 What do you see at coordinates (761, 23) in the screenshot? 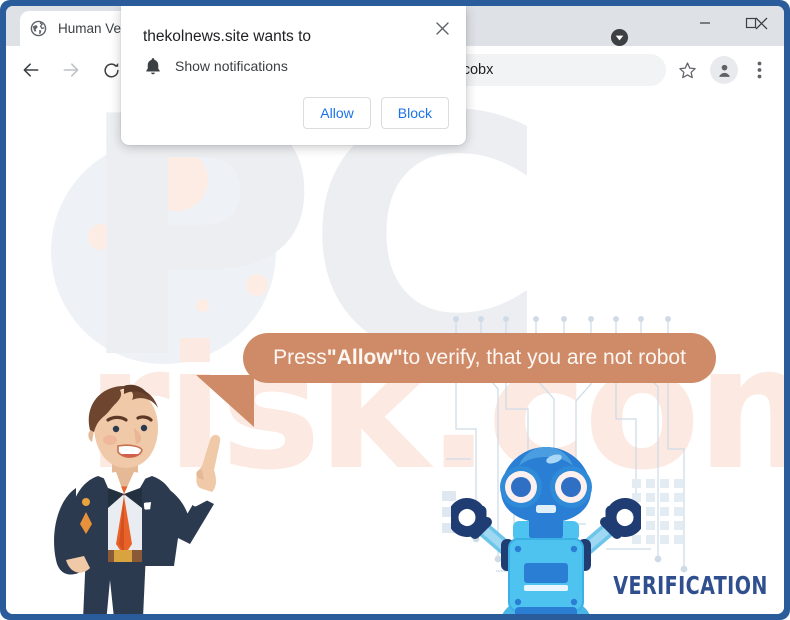
I see `window-close-button` at bounding box center [761, 23].